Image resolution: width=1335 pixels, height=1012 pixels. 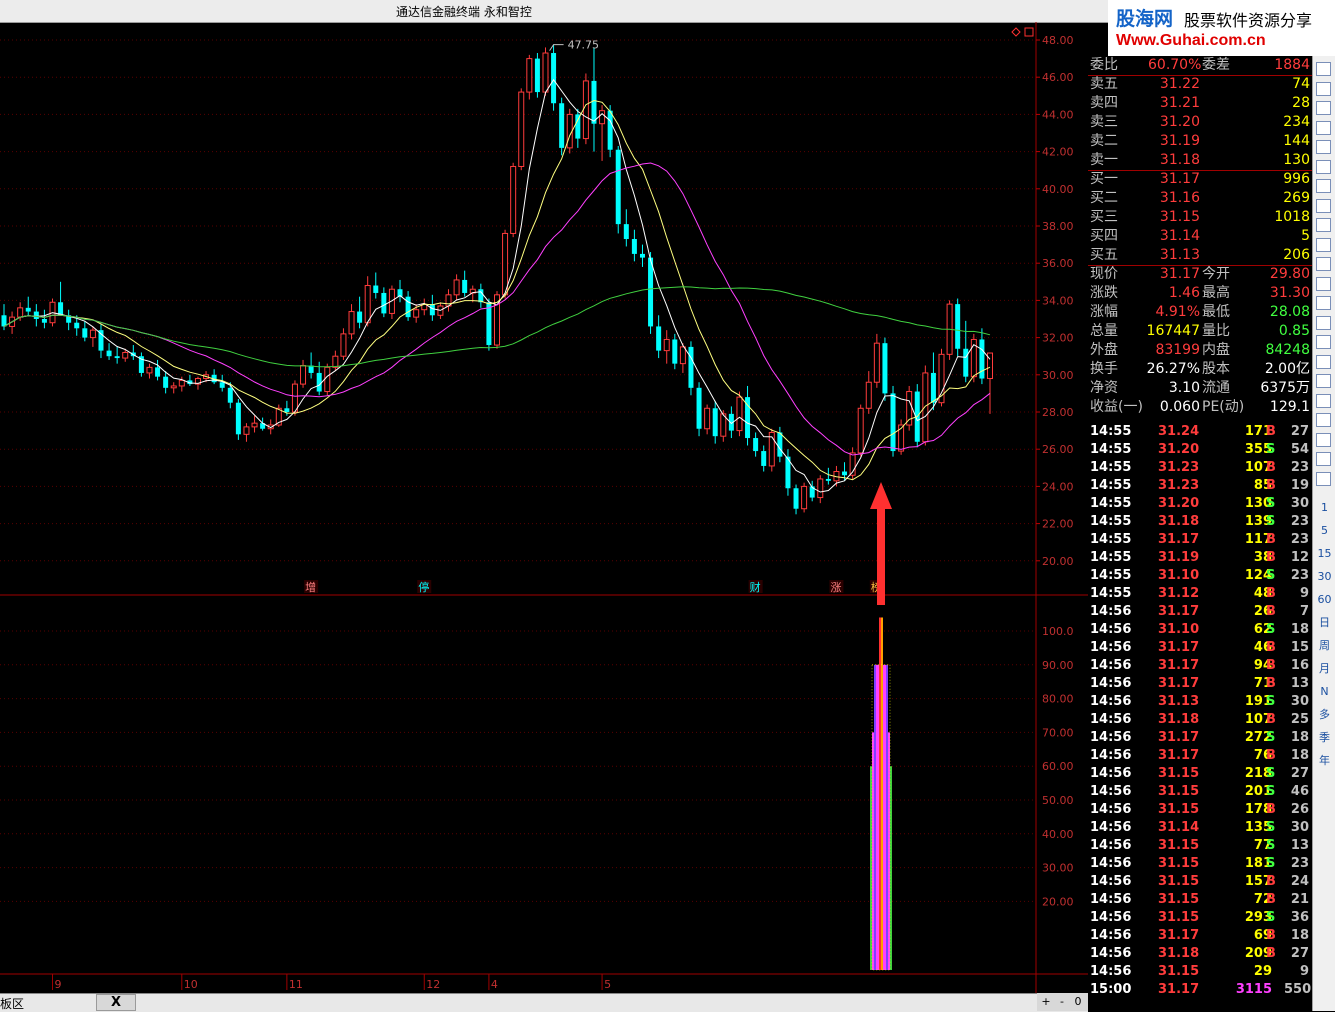 I want to click on tick-price: 31.13, so click(x=1179, y=701).